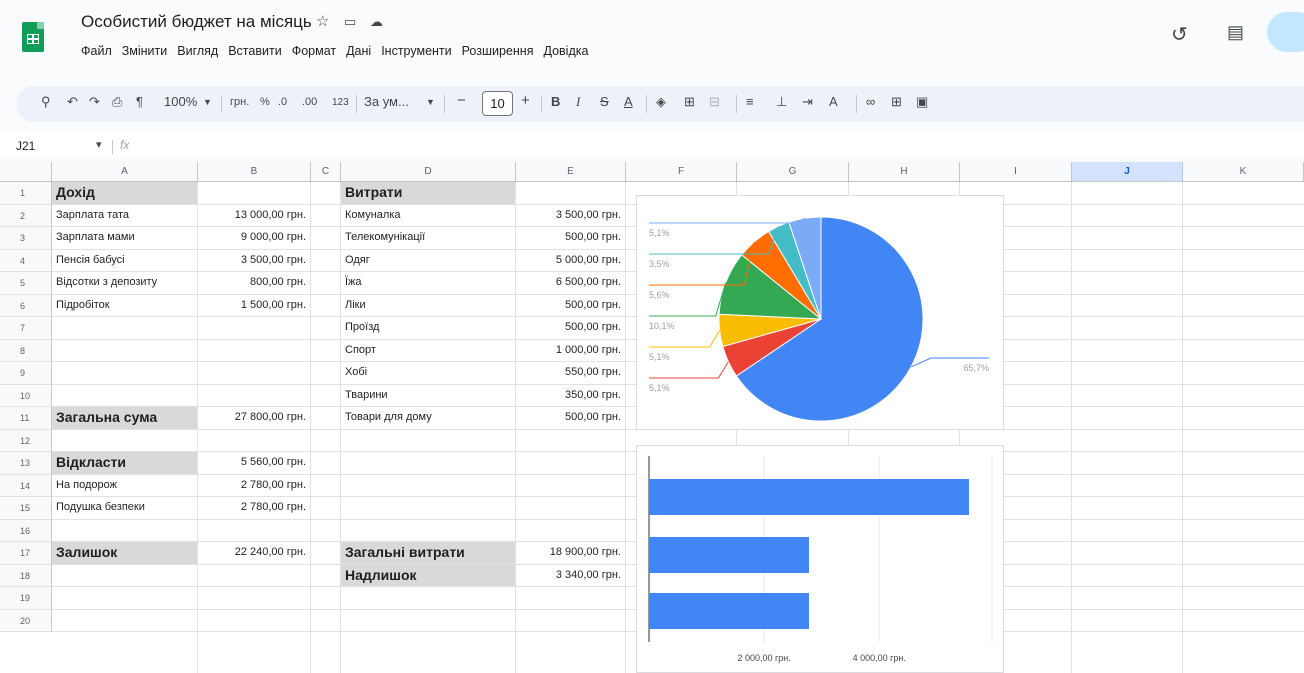  Describe the element at coordinates (26, 508) in the screenshot. I see `row-header-15: 15` at that location.